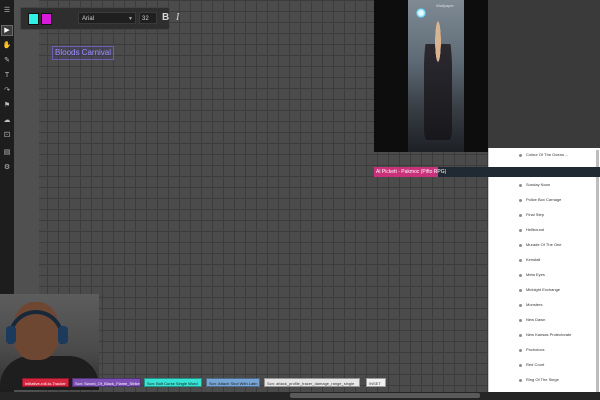 The image size is (600, 400). Describe the element at coordinates (535, 214) in the screenshot. I see `playlist-item-label: Final Step` at that location.